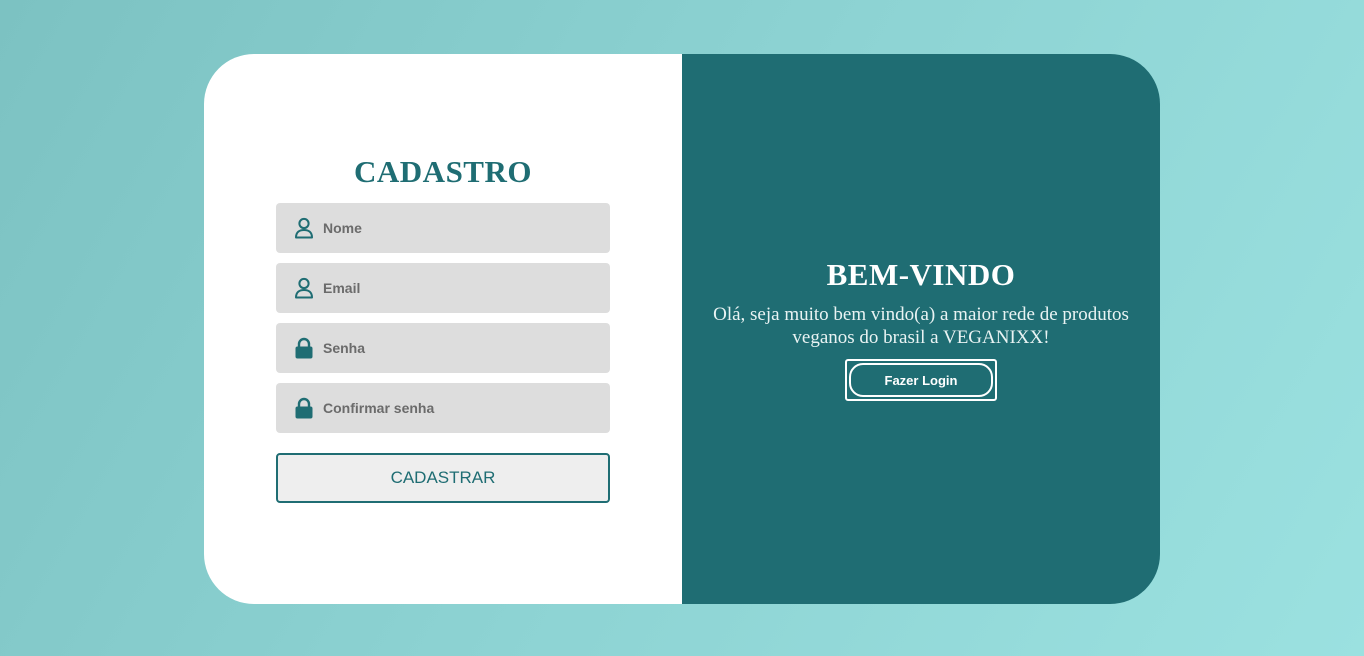 The height and width of the screenshot is (656, 1364). Describe the element at coordinates (453, 288) in the screenshot. I see `email-input` at that location.